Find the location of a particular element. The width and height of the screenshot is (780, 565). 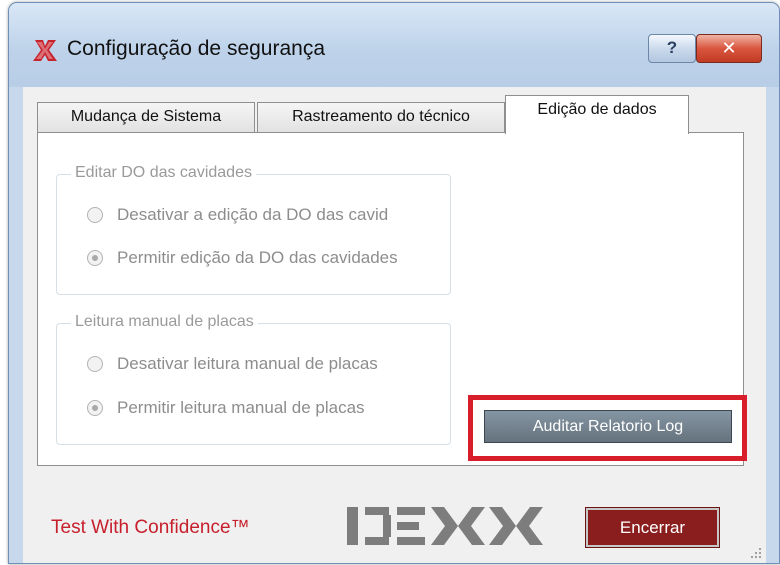

radio-label: Desativar a edição da DO das cavid is located at coordinates (253, 214).